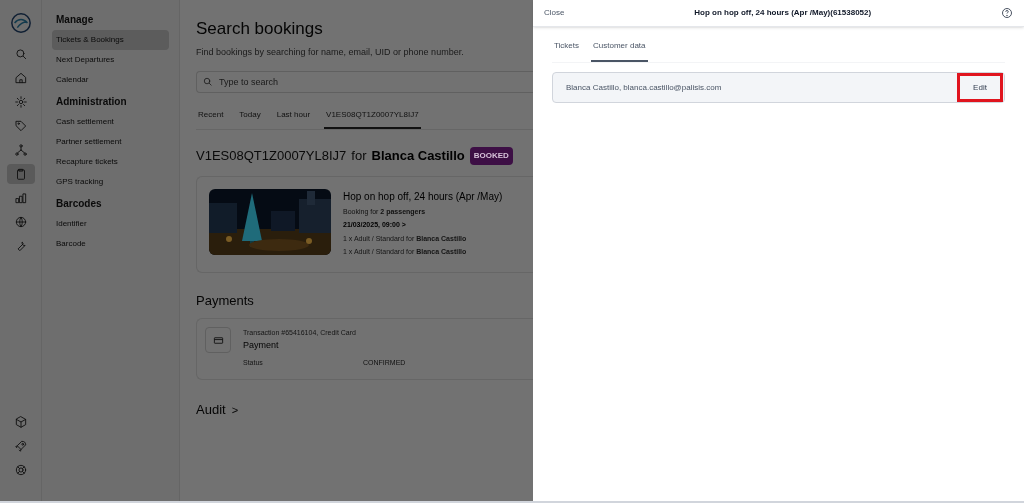 This screenshot has height=503, width=1024. What do you see at coordinates (110, 142) in the screenshot?
I see `nav-item: Partner settlement` at bounding box center [110, 142].